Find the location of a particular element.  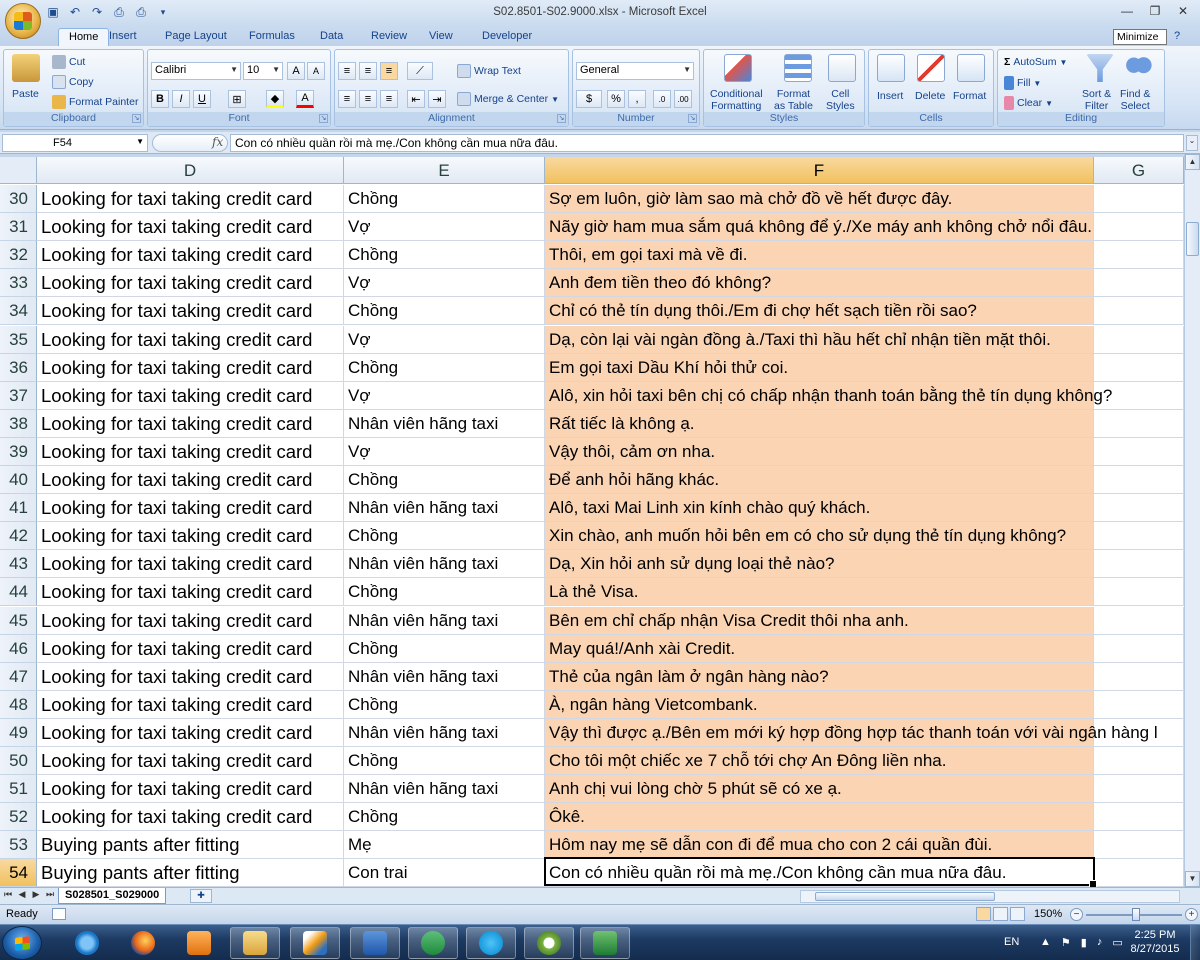

align-middle-icon: ≡ is located at coordinates (368, 71).